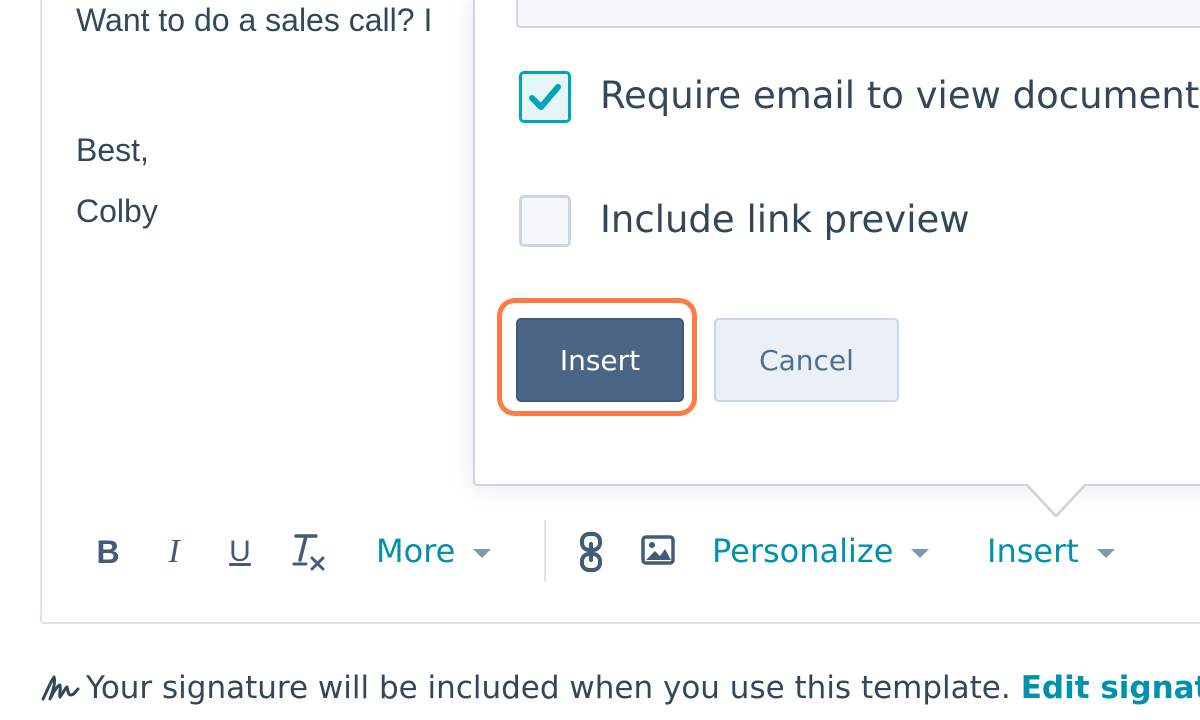  I want to click on popover-field-edge, so click(858, 14).